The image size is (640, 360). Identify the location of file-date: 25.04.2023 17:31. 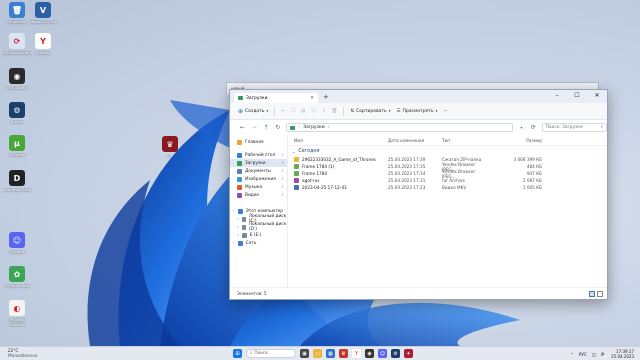
(407, 180).